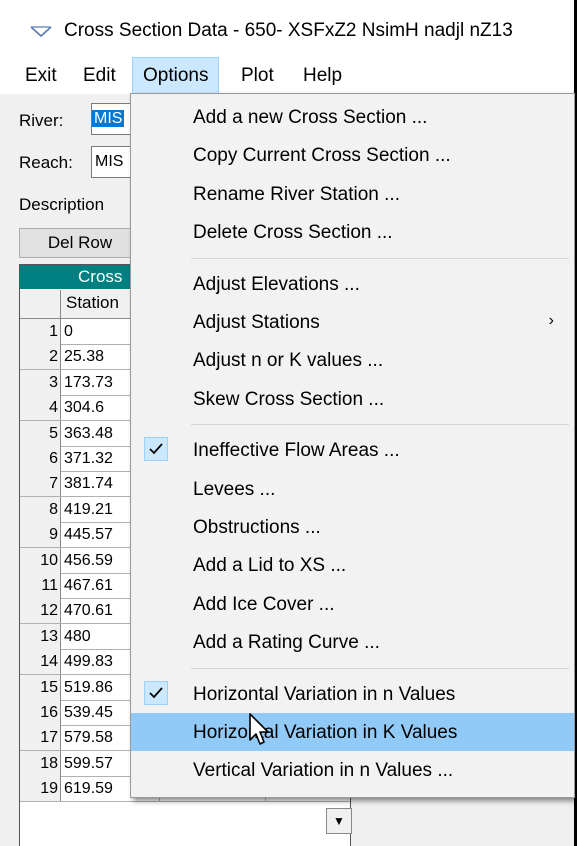 This screenshot has width=577, height=846. I want to click on station-cell: 25.38, so click(84, 356).